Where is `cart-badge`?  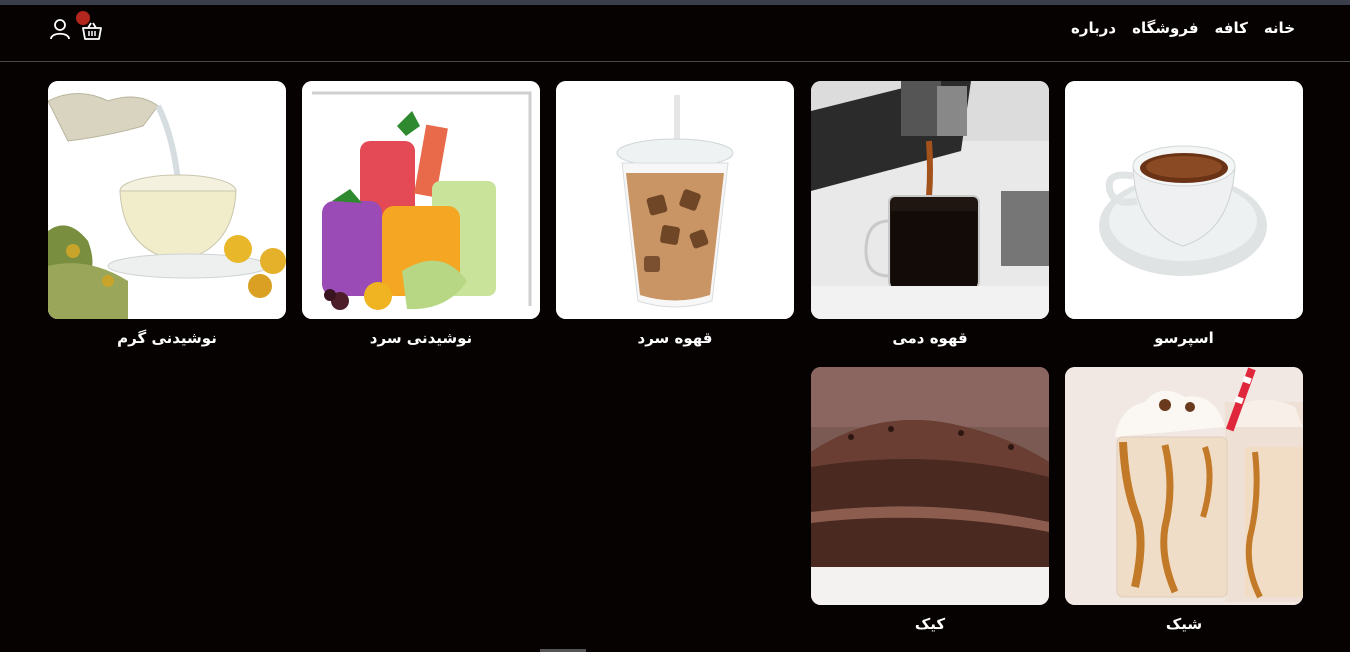
cart-badge is located at coordinates (83, 18).